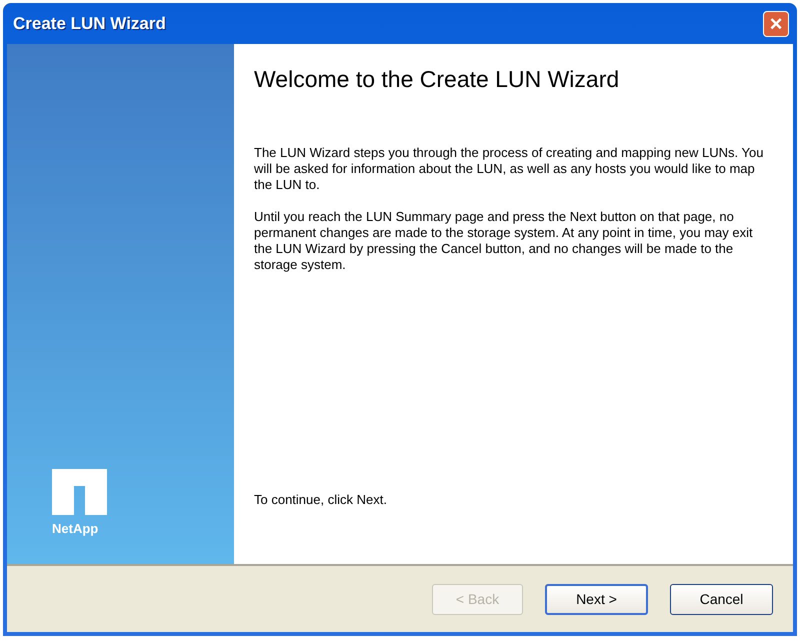  I want to click on window-title: Create LUN Wizard, so click(89, 24).